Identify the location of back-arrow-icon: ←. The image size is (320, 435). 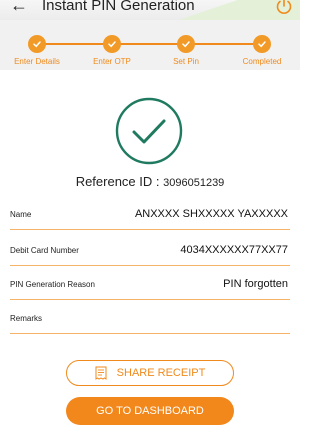
(19, 7).